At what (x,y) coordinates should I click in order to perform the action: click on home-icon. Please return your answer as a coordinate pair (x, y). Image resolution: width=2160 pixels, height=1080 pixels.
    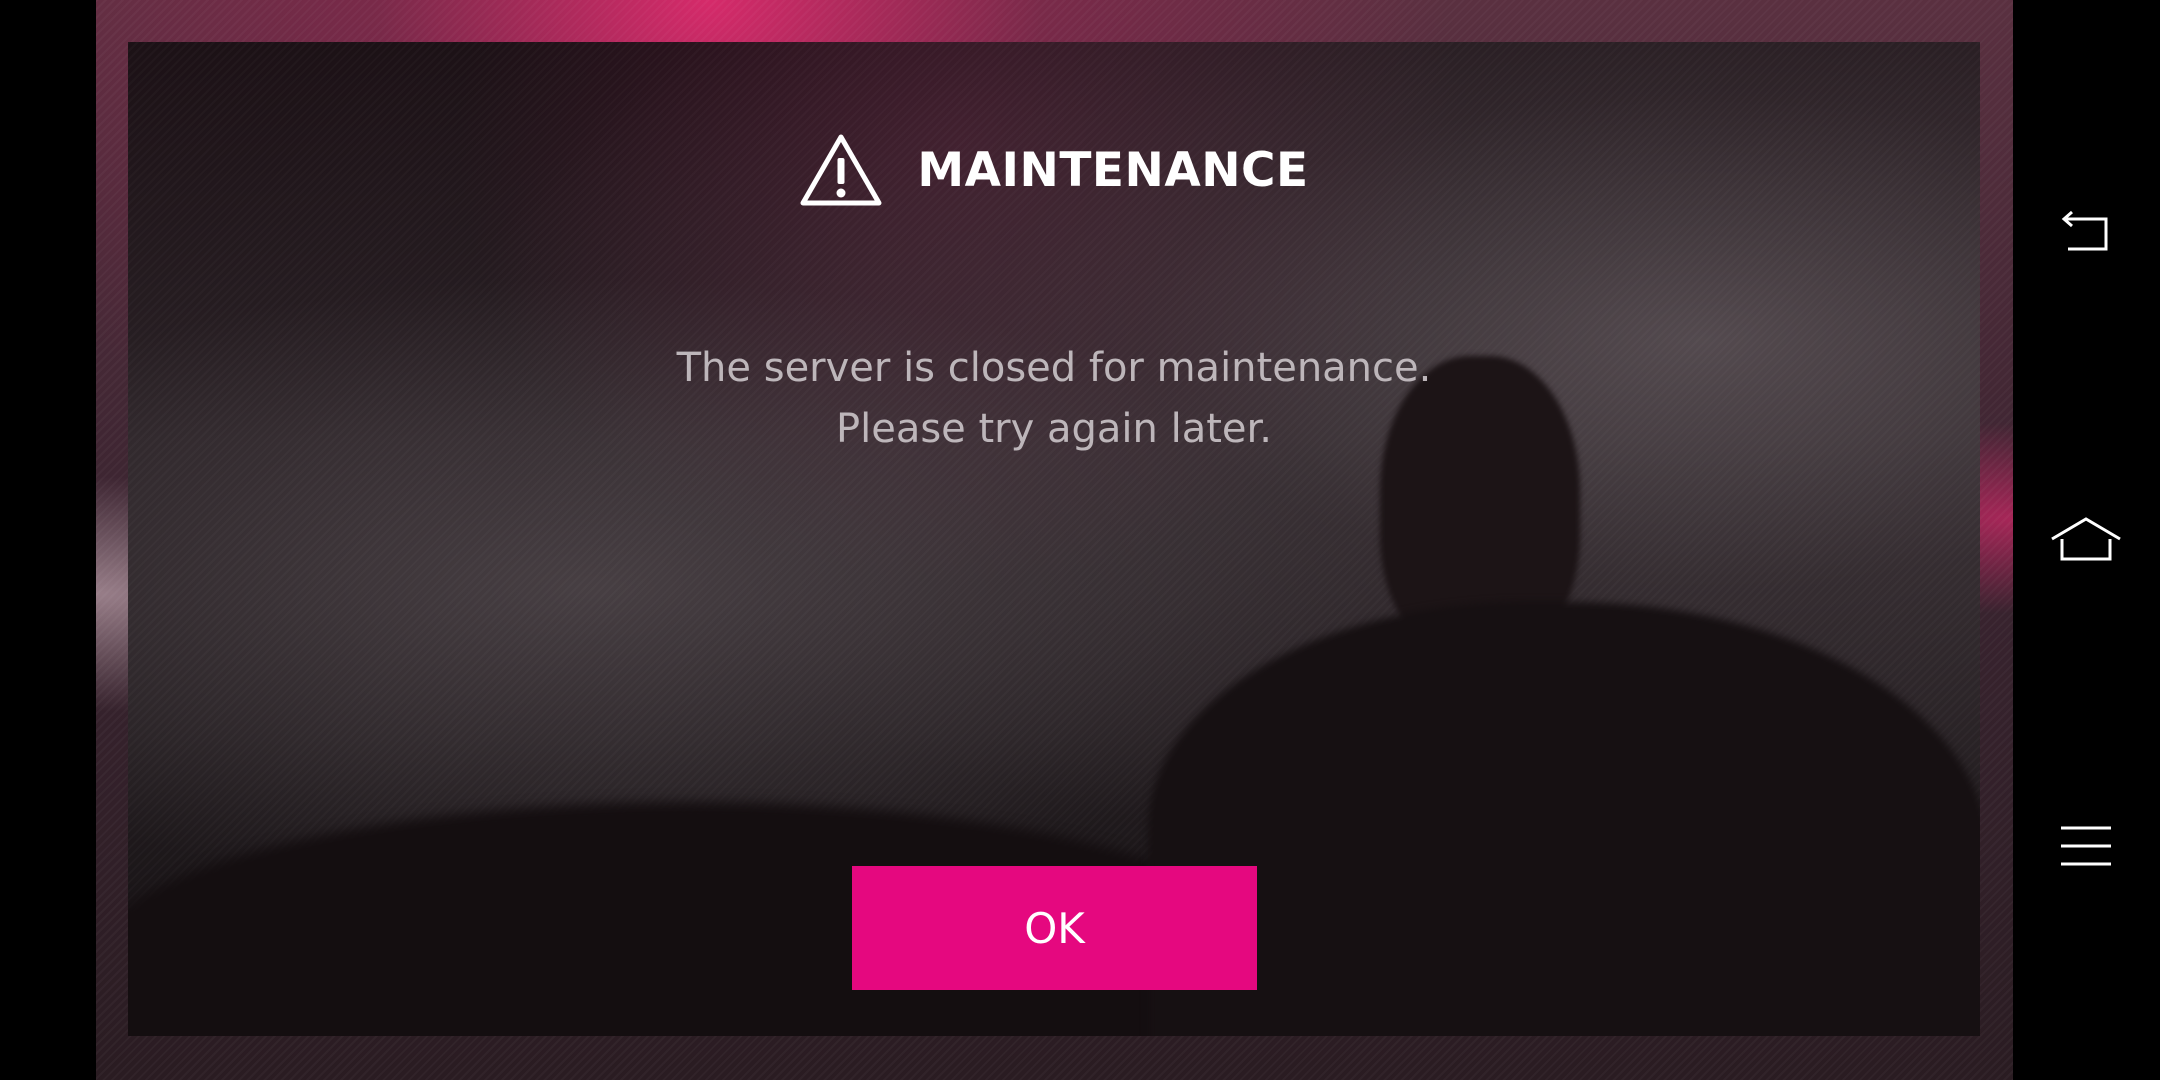
    Looking at the image, I should click on (2086, 539).